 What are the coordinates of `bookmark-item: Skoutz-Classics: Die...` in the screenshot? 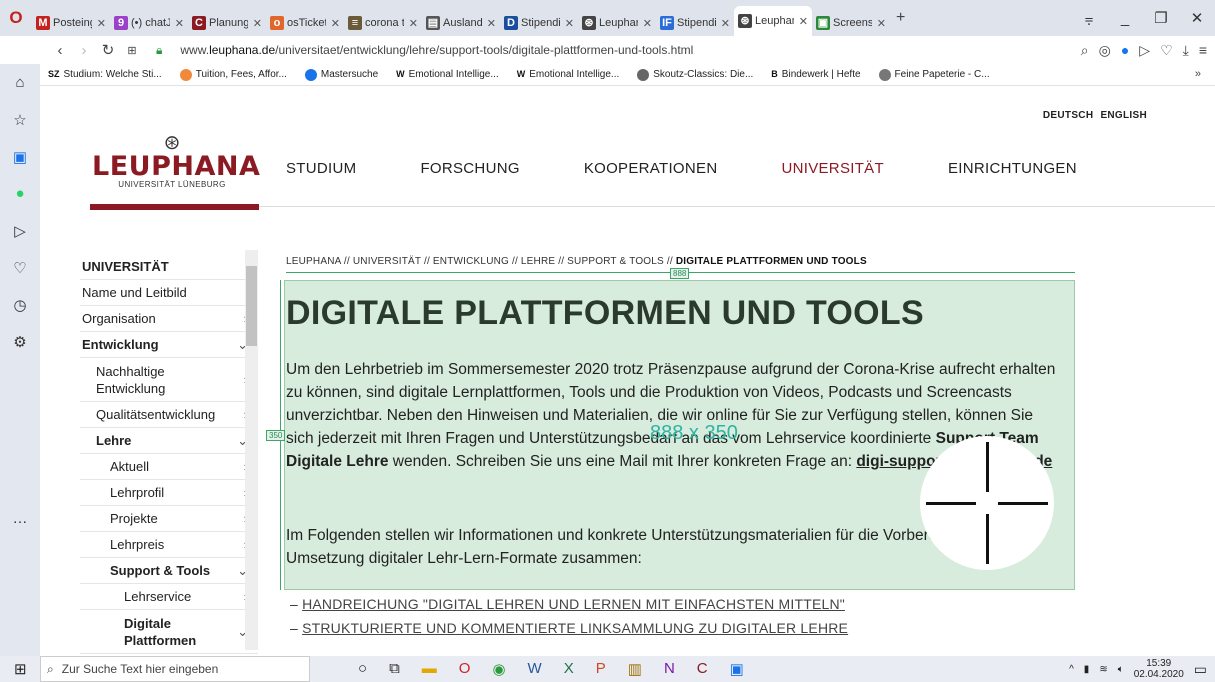 It's located at (695, 74).